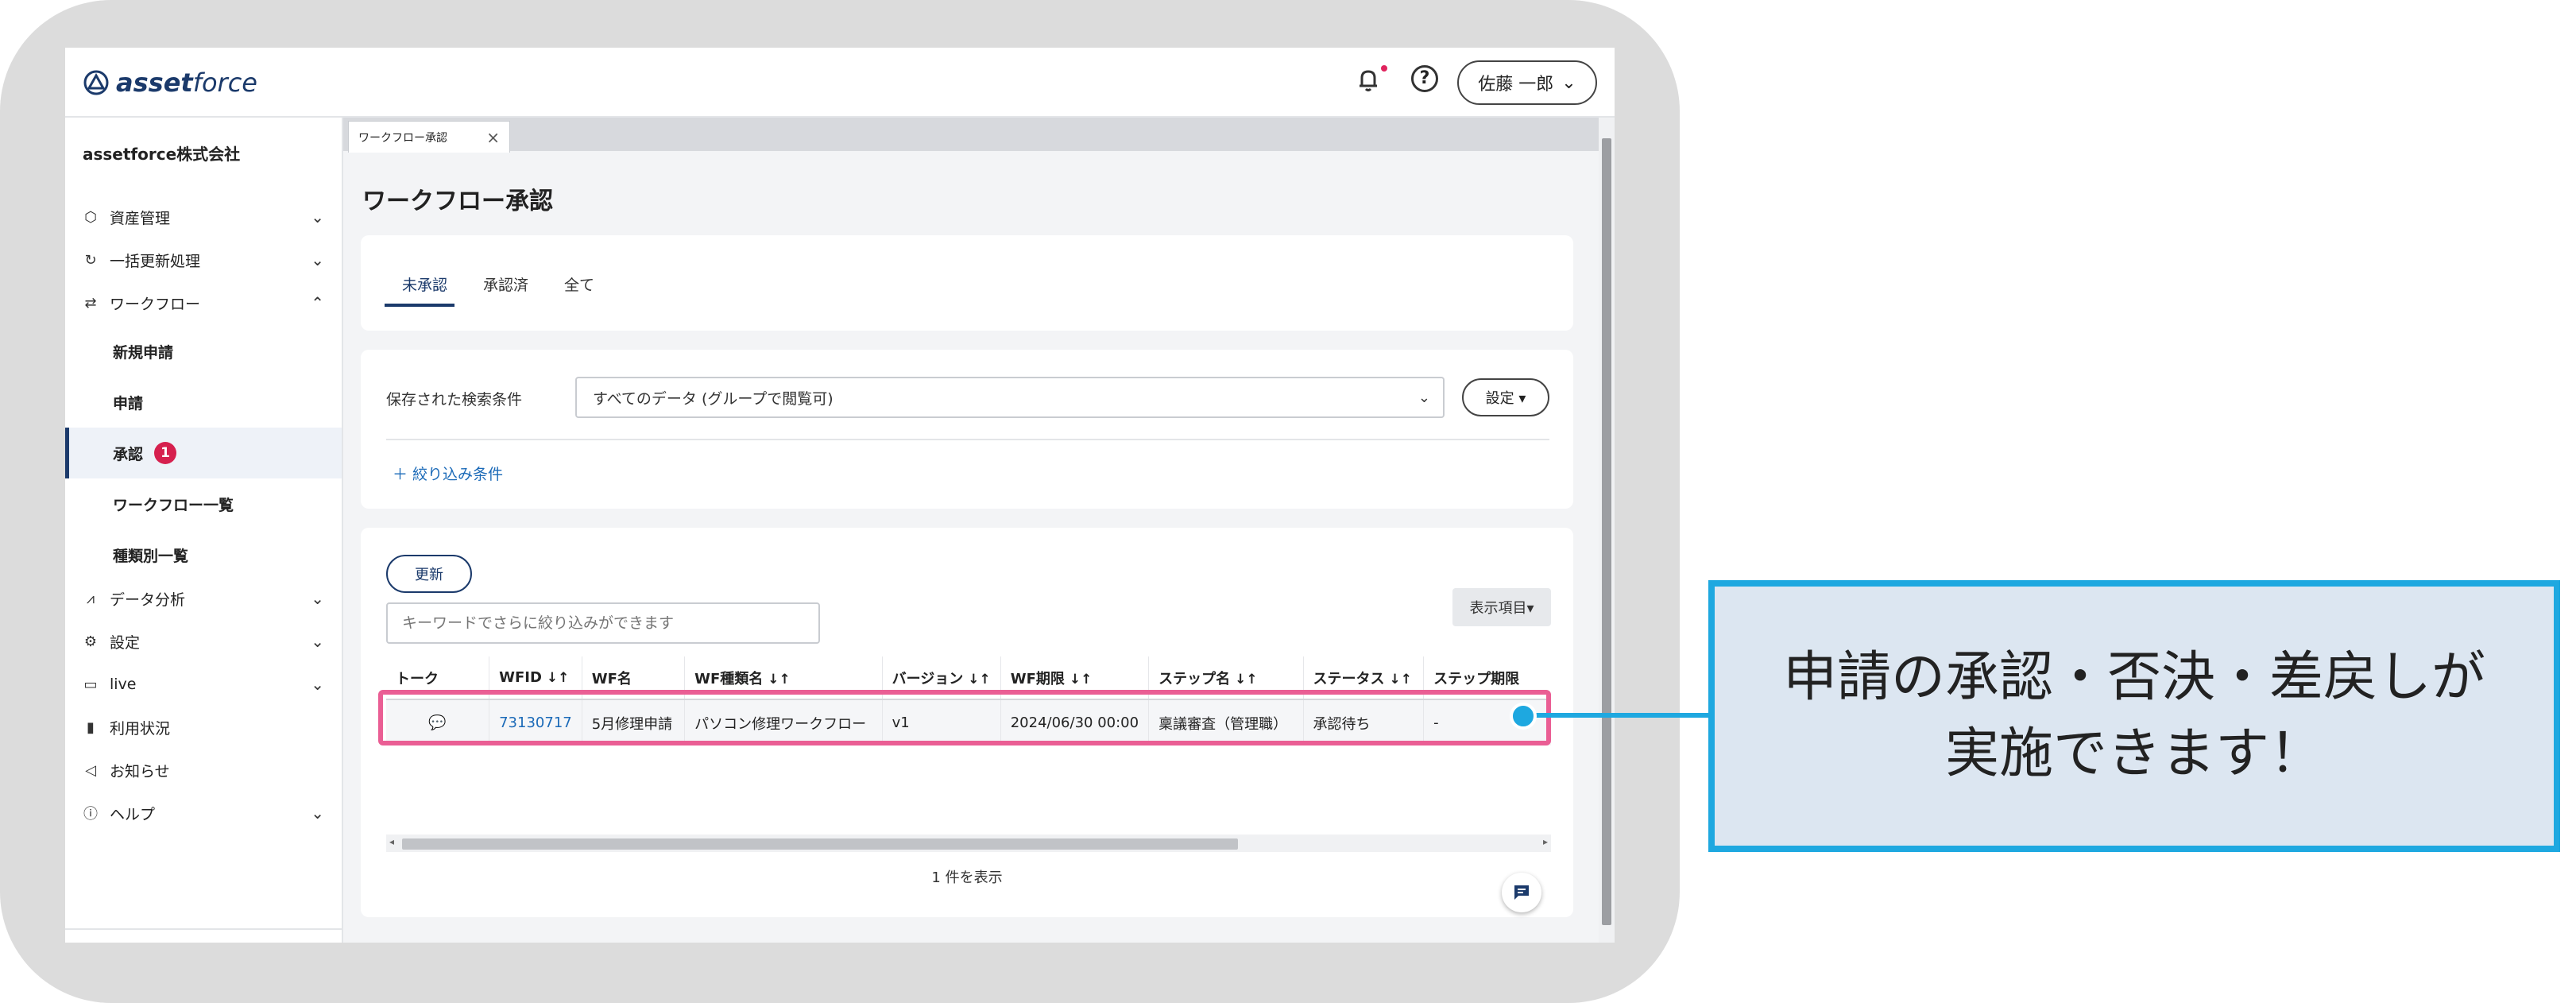  I want to click on bar-chart-icon: ▮, so click(91, 727).